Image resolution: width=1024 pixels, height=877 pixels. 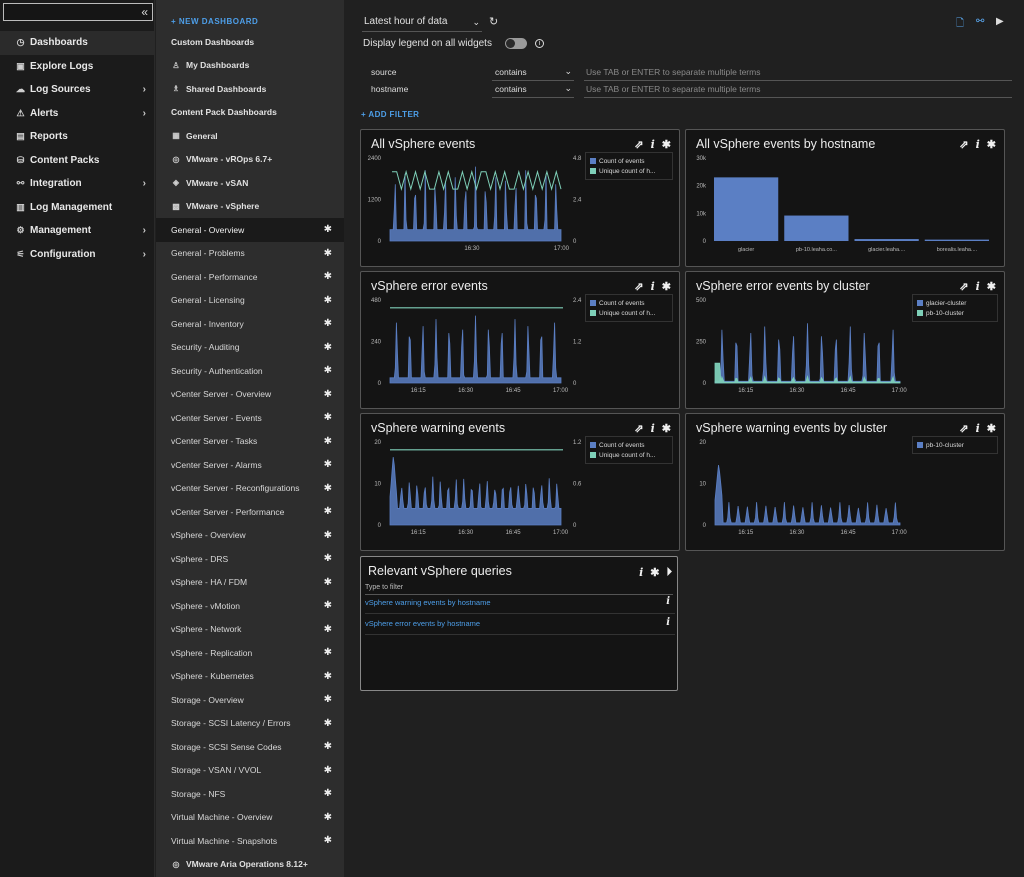 I want to click on dashboard-list-item: vCenter Server - Tasks ✱, so click(x=250, y=442).